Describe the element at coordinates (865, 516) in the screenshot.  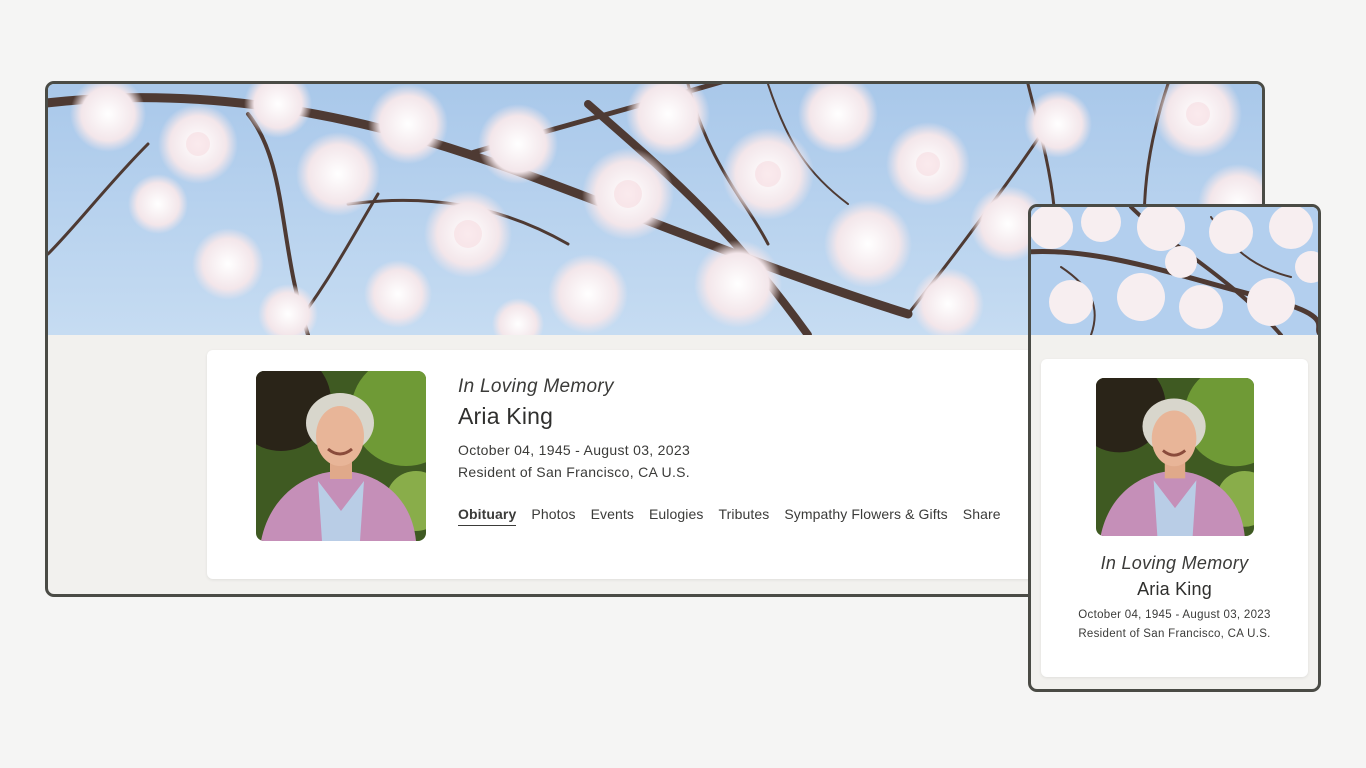
I see `tab-sympathy-flowers-gifts: Sympathy Flowers & Gifts` at that location.